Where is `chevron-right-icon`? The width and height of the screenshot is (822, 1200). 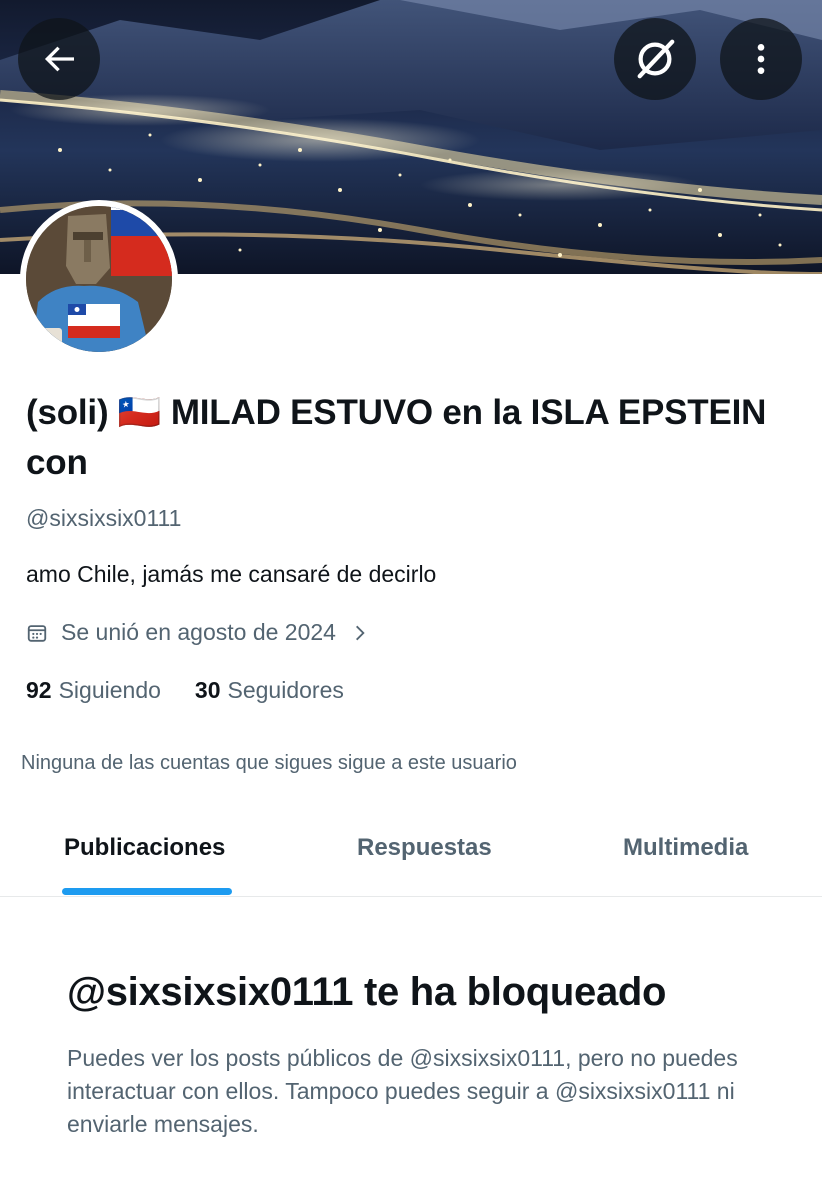 chevron-right-icon is located at coordinates (360, 632).